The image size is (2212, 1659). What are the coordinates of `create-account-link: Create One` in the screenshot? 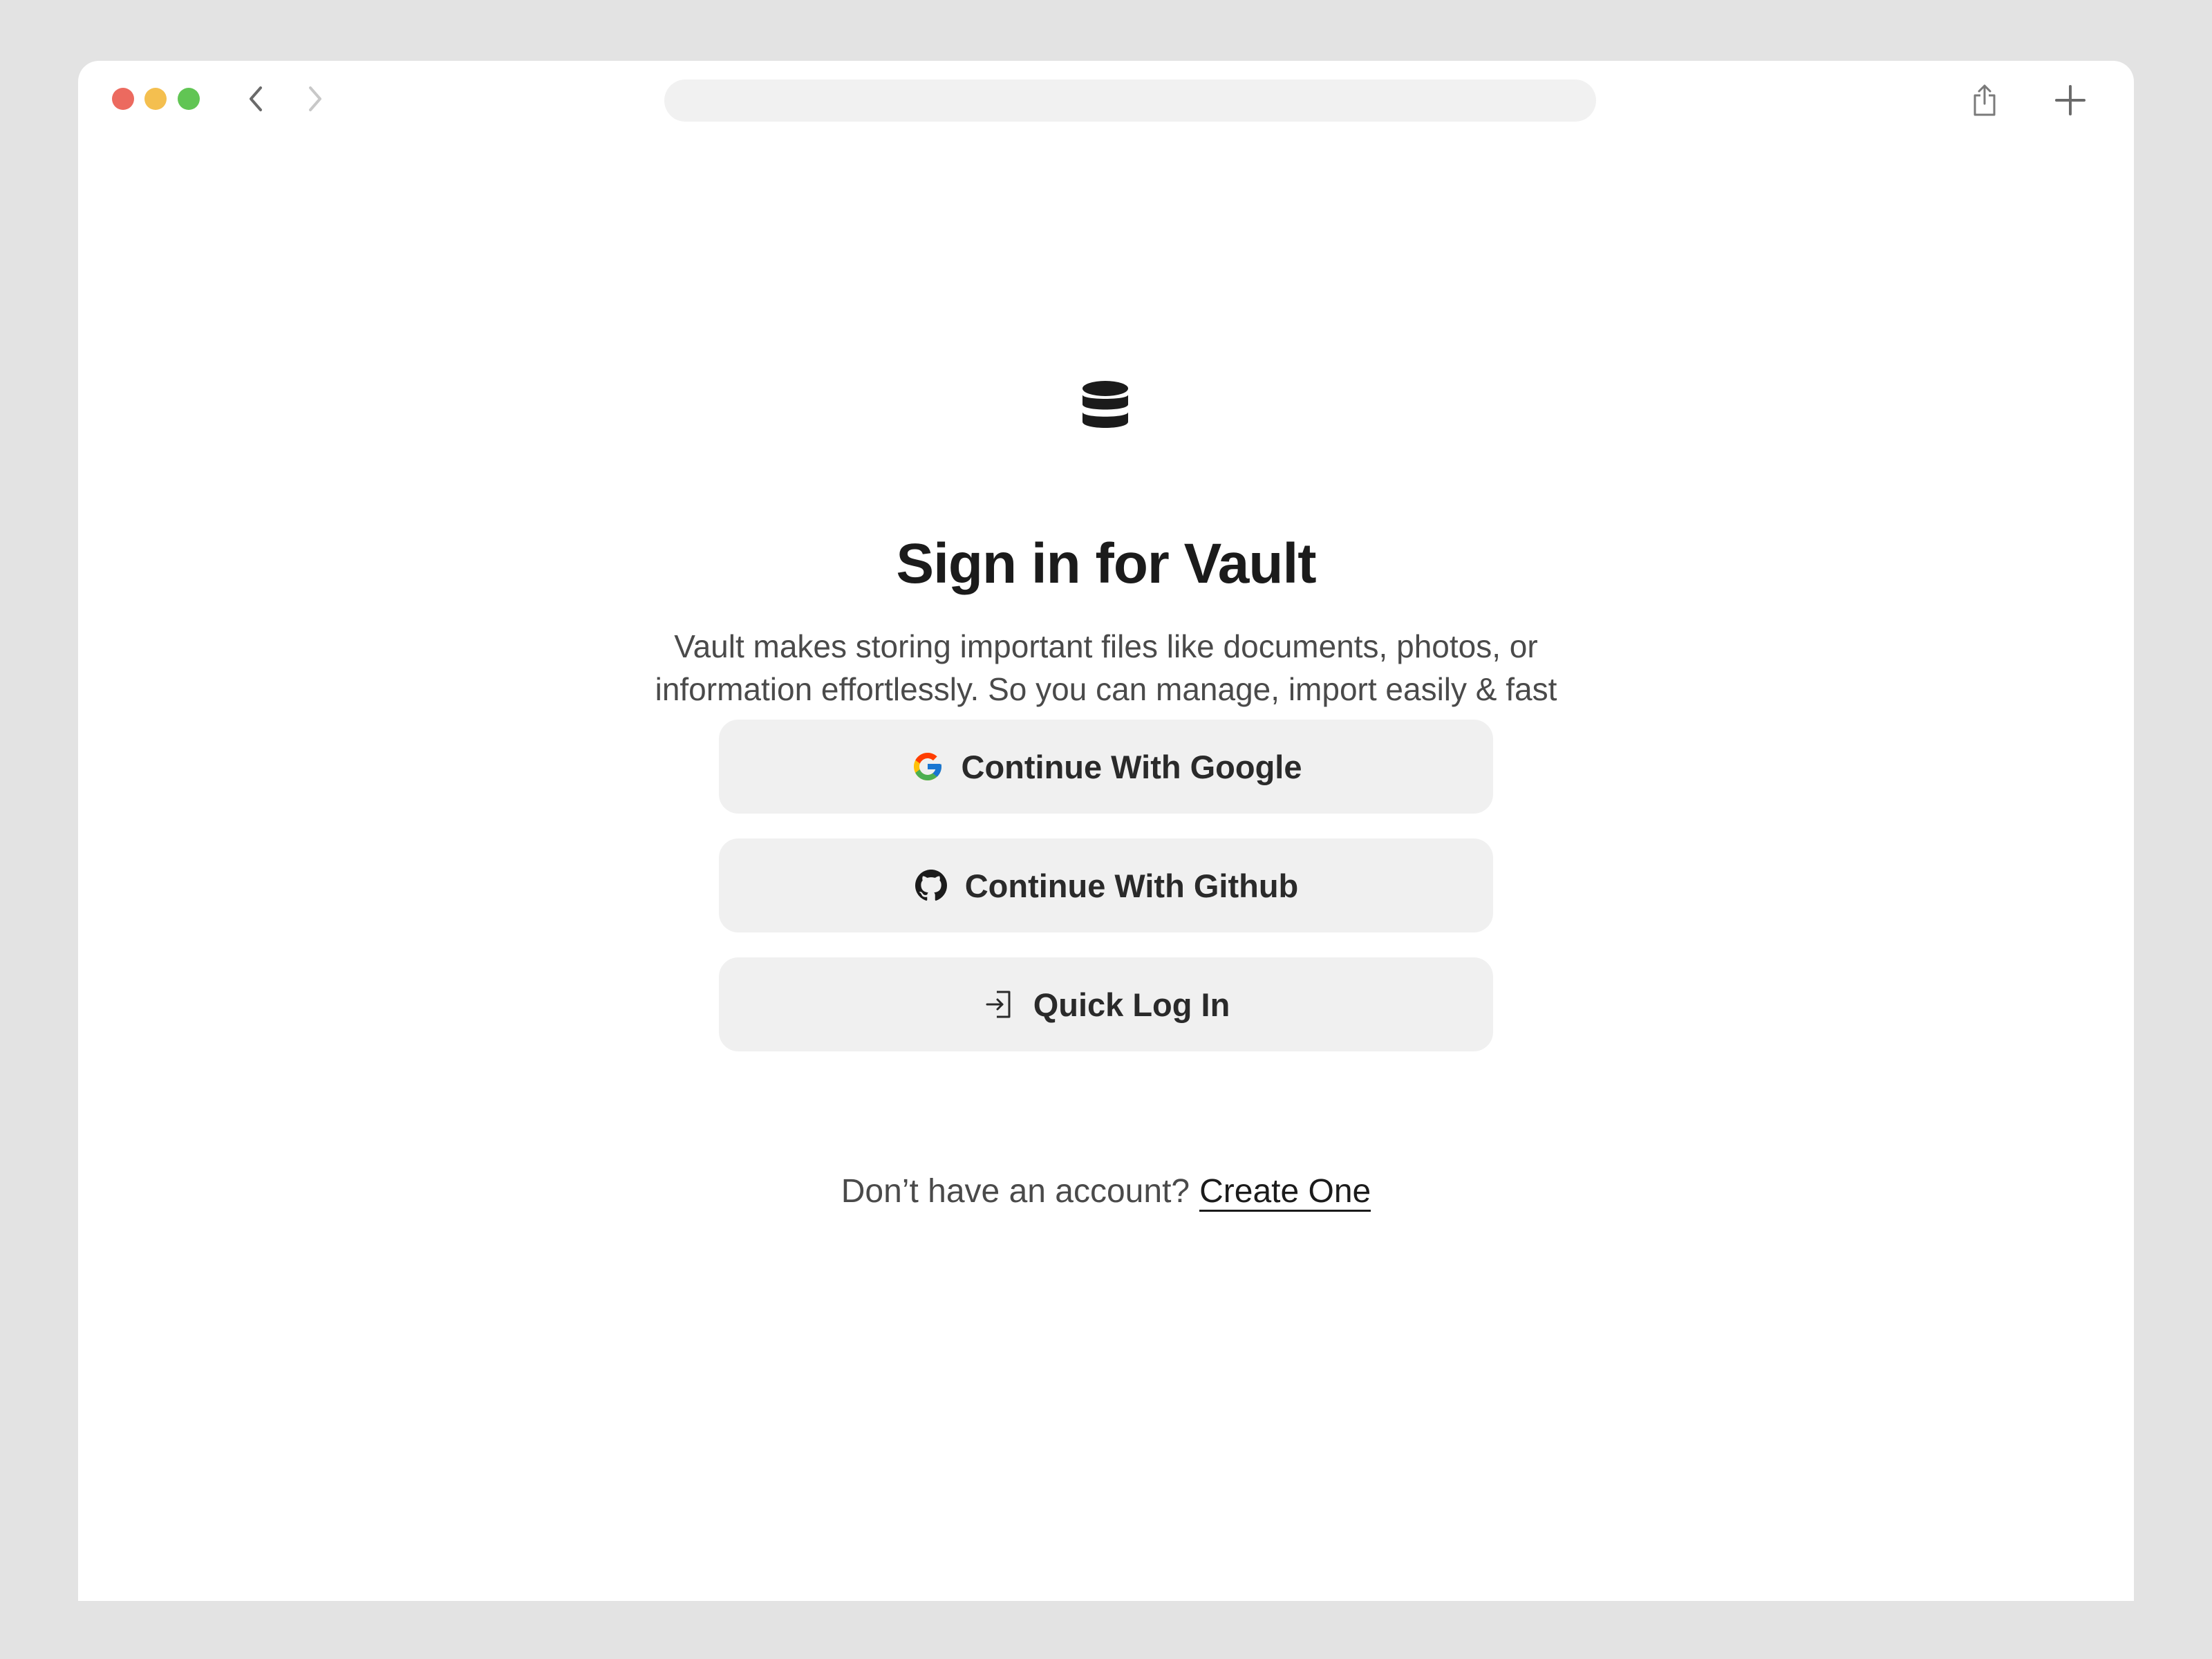 It's located at (1285, 1192).